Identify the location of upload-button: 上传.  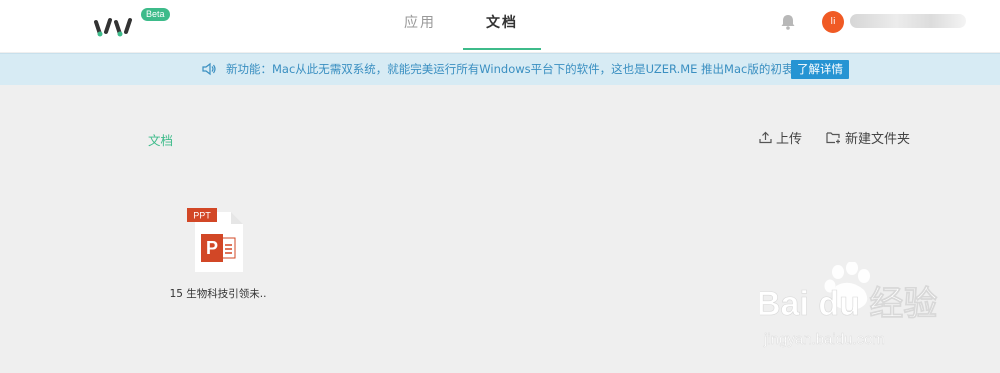
(780, 137).